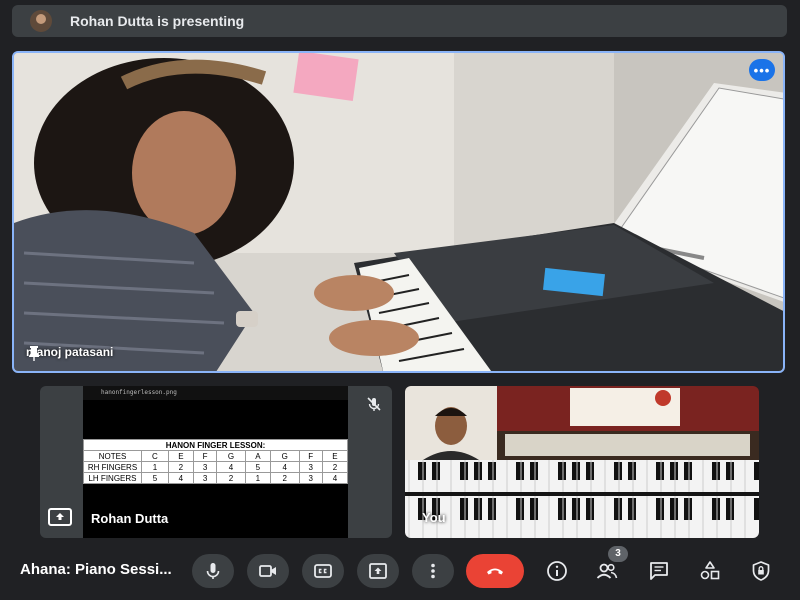 This screenshot has width=800, height=600. I want to click on host-controls-button, so click(761, 571).